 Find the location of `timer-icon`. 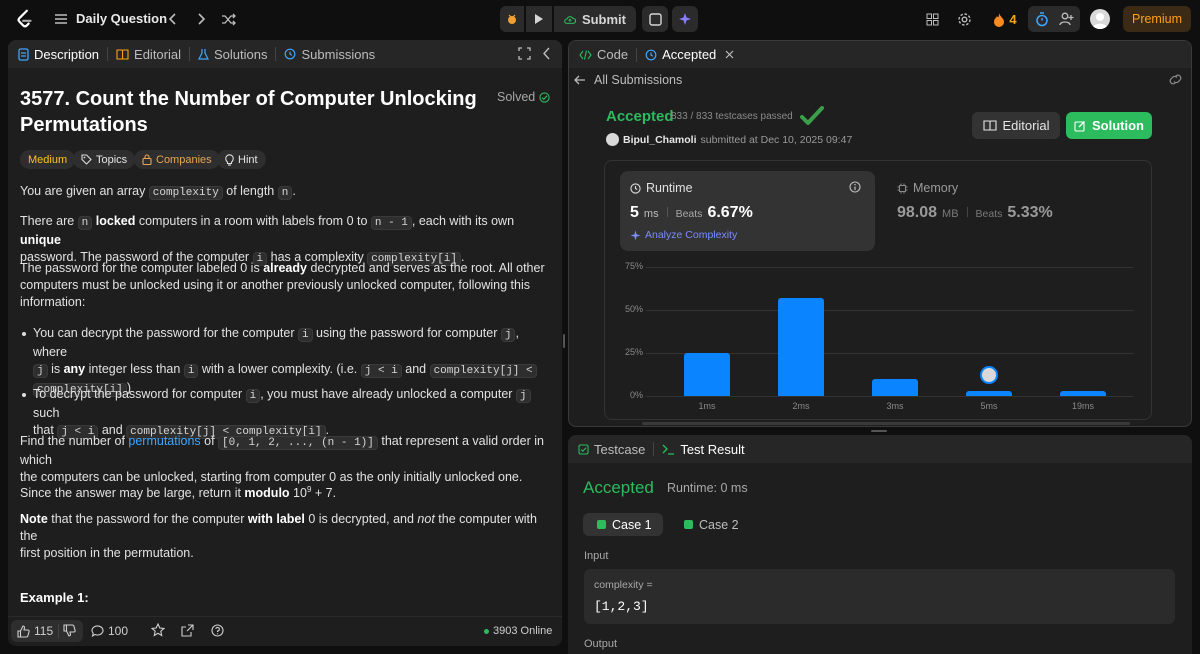

timer-icon is located at coordinates (1042, 19).